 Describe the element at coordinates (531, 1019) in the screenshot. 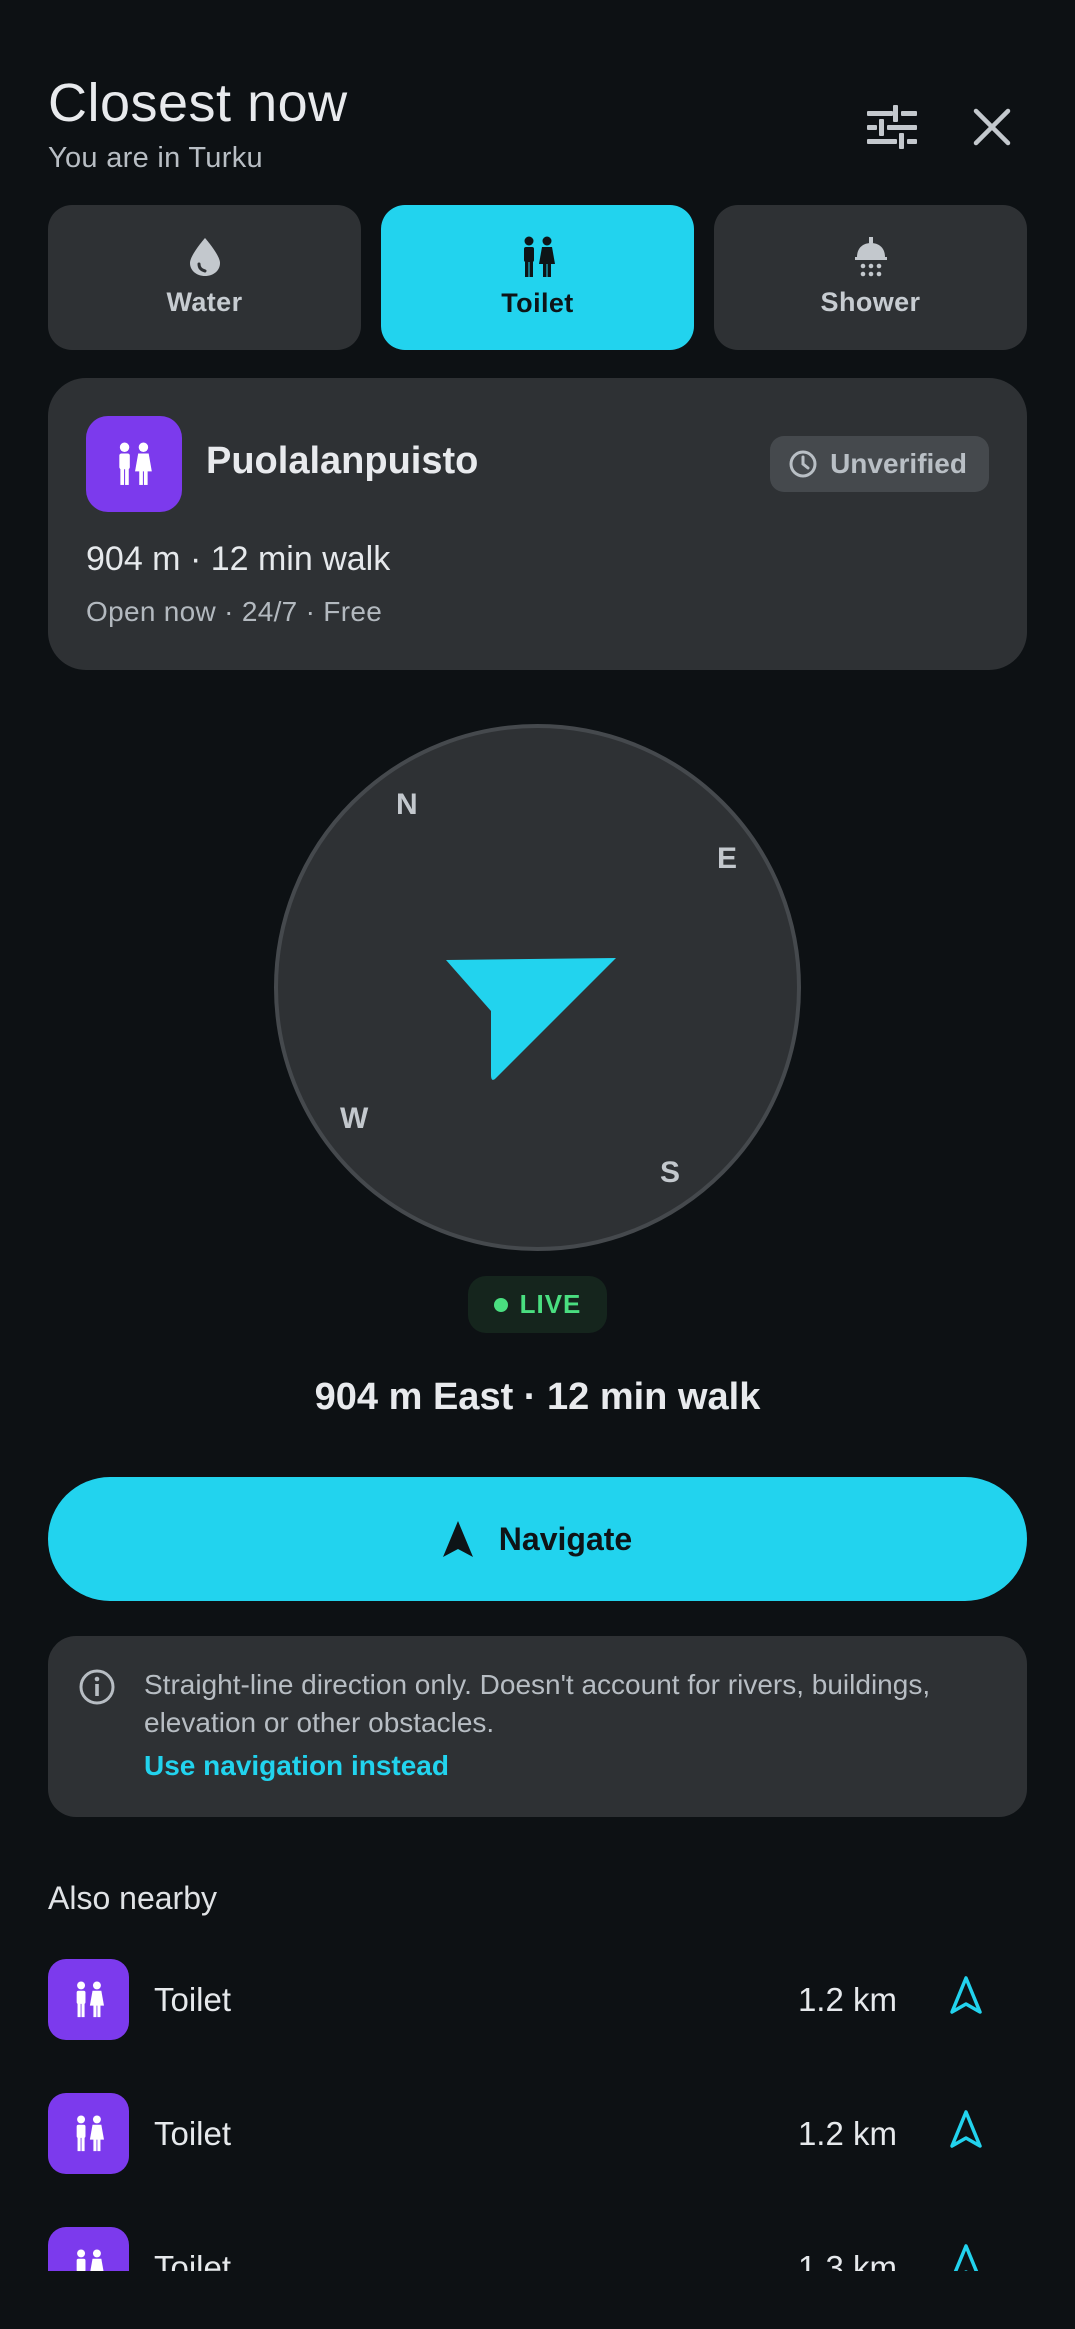

I see `direction-arrow-icon` at that location.